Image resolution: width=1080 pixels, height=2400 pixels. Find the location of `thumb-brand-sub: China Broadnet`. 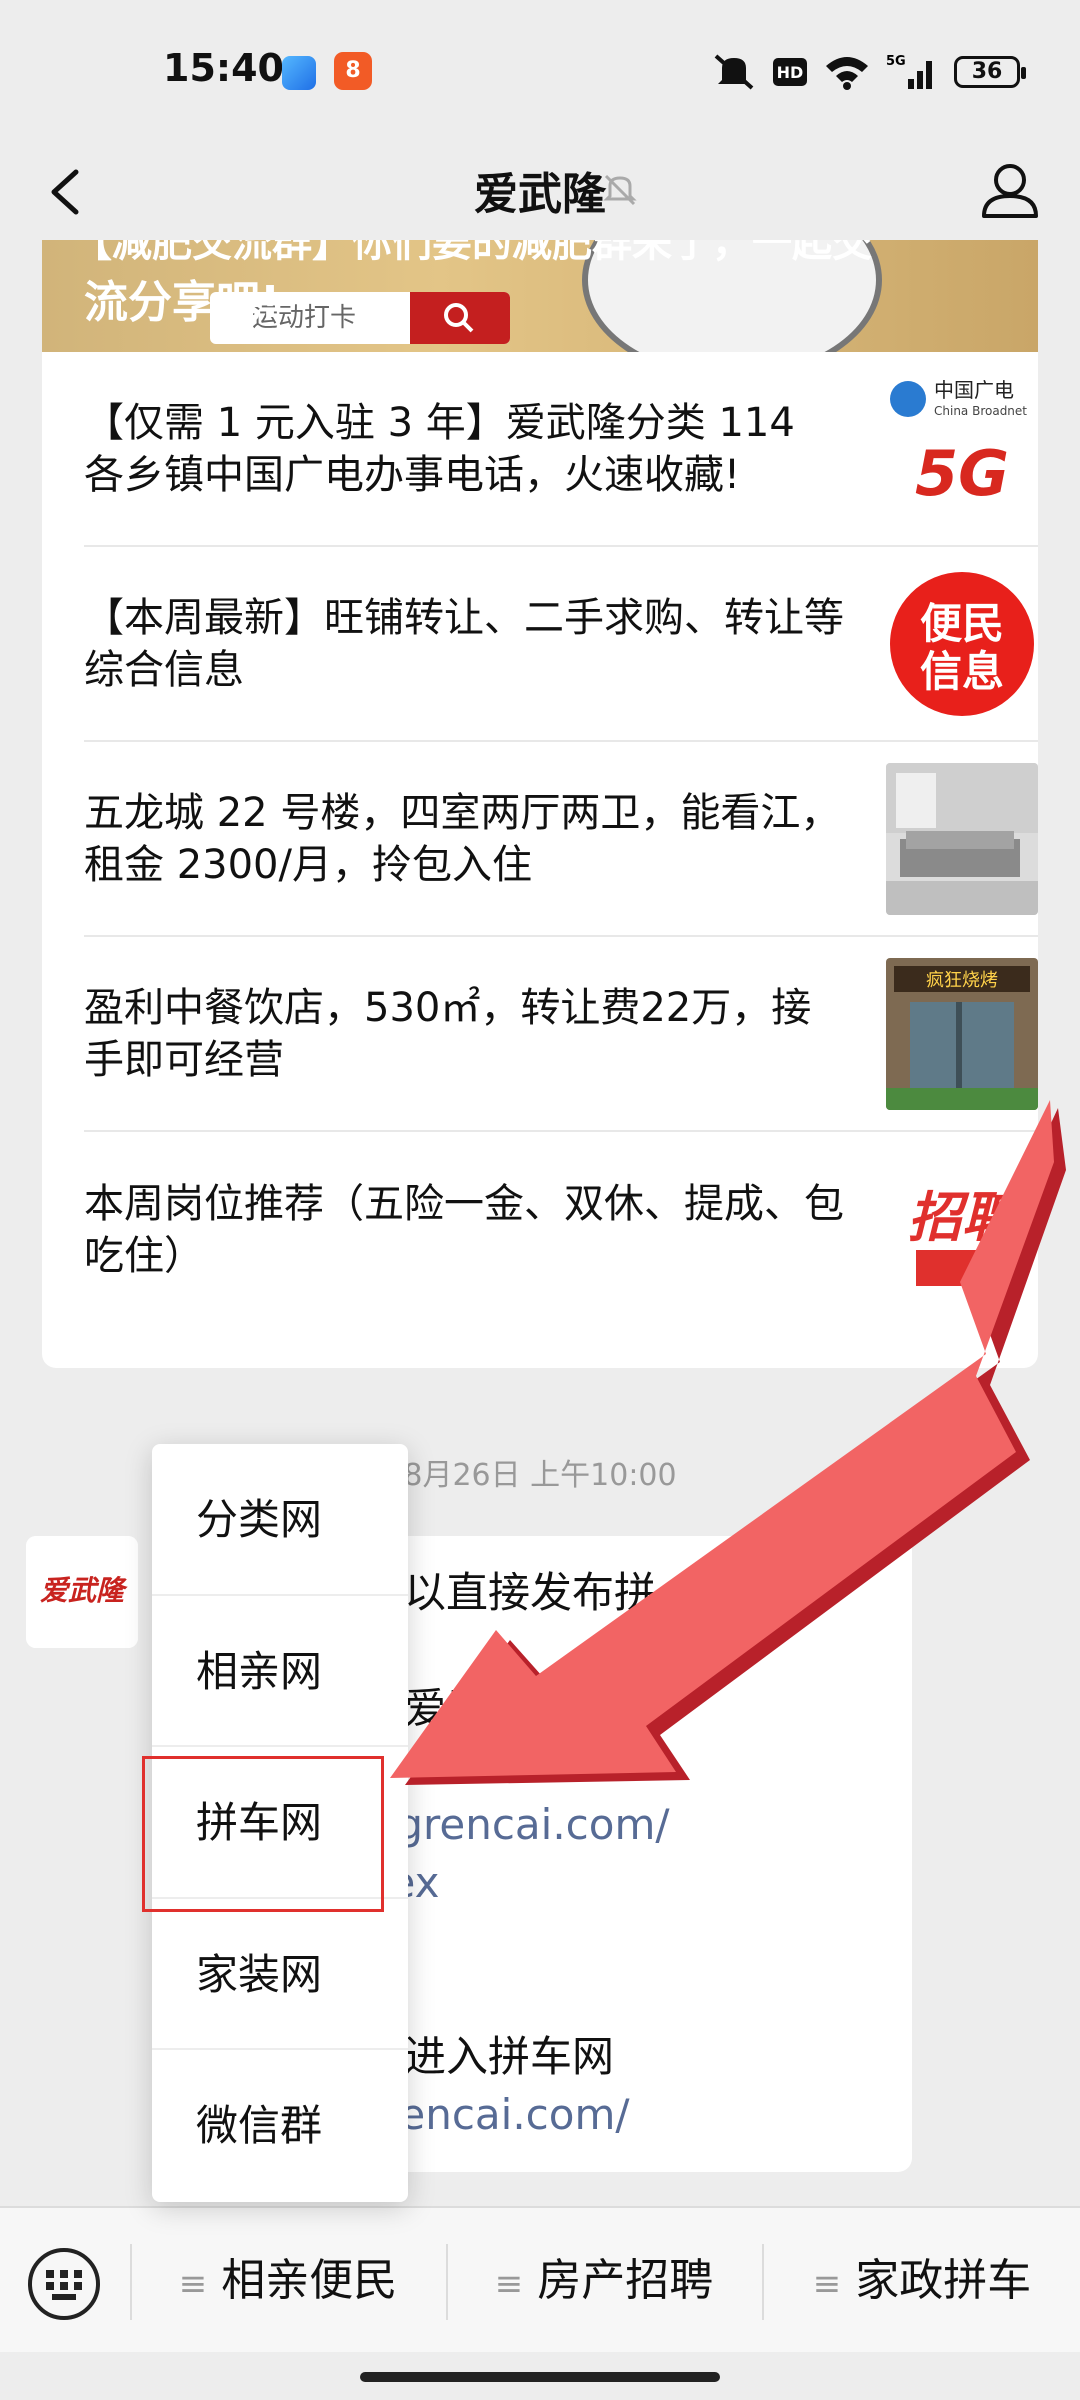

thumb-brand-sub: China Broadnet is located at coordinates (980, 411).